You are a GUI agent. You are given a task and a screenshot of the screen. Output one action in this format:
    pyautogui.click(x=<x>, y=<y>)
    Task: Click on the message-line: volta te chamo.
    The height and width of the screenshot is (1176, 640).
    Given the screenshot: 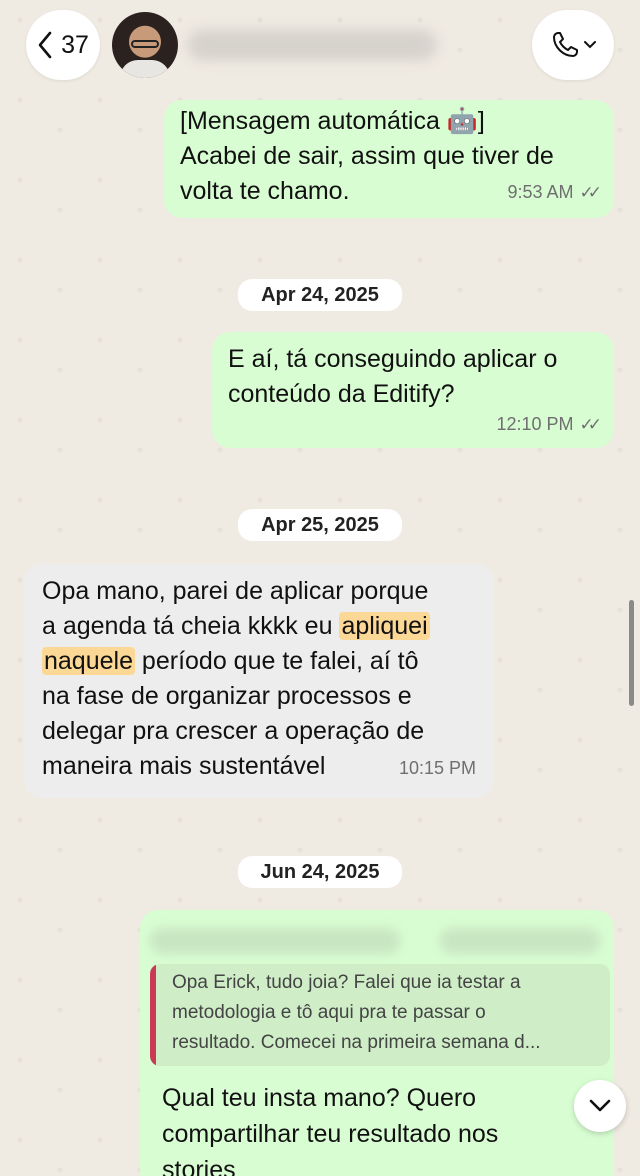 What is the action you would take?
    pyautogui.click(x=265, y=191)
    